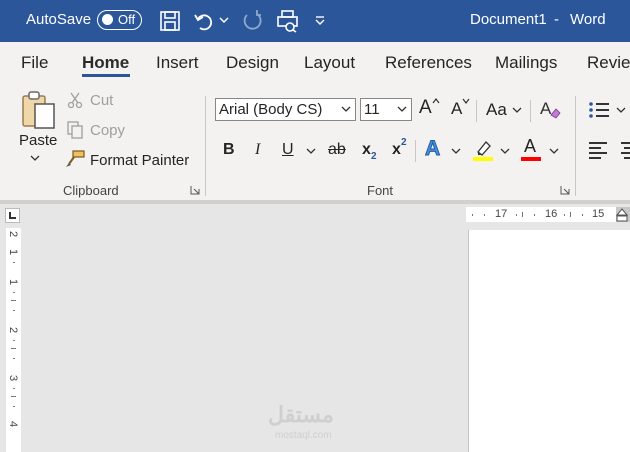  What do you see at coordinates (204, 21) in the screenshot?
I see `undo-icon` at bounding box center [204, 21].